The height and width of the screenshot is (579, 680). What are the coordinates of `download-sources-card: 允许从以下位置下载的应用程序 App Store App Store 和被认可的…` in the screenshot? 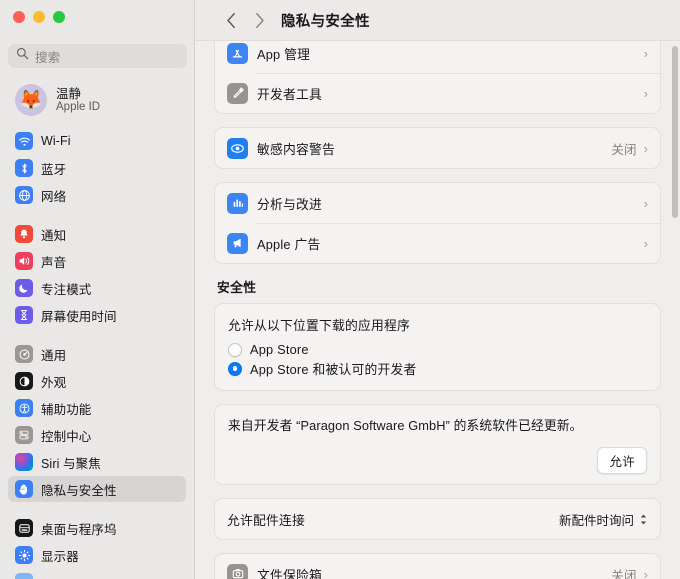 It's located at (437, 347).